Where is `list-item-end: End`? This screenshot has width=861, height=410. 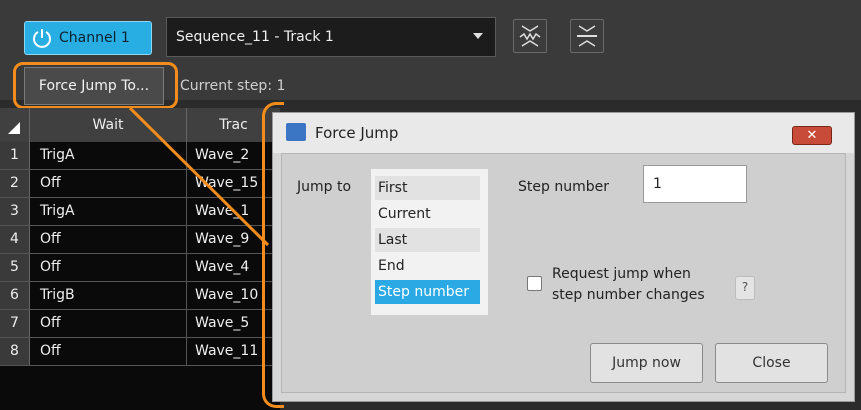
list-item-end: End is located at coordinates (427, 266).